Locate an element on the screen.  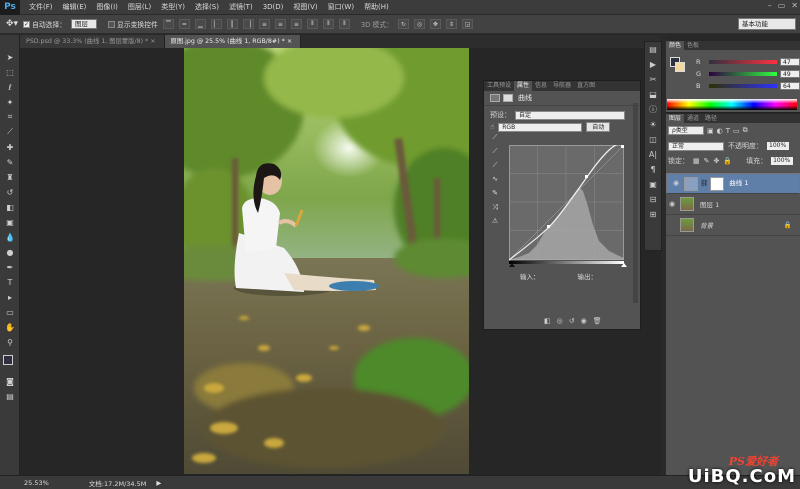
adjustments-icon: ⬓ is located at coordinates (653, 94).